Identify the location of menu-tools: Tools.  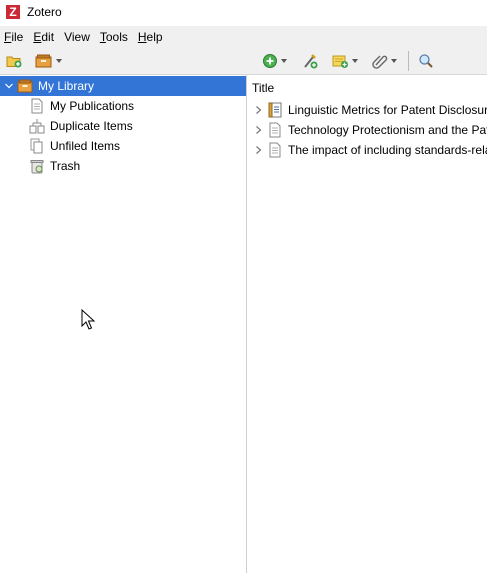
(114, 37).